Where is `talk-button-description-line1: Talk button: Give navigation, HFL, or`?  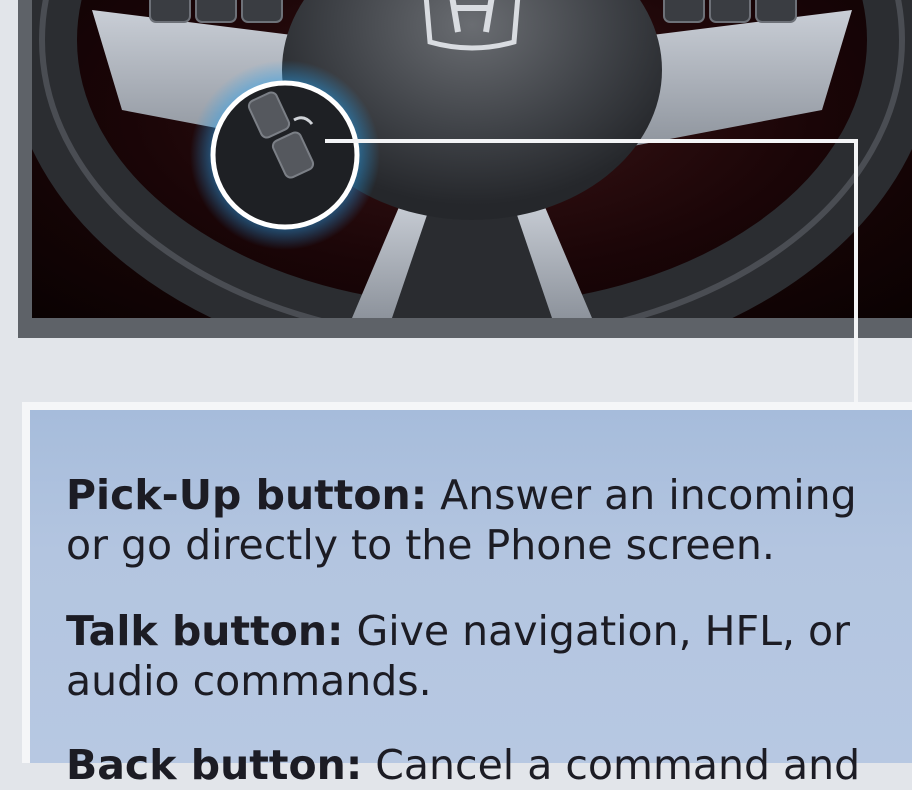 talk-button-description-line1: Talk button: Give navigation, HFL, or is located at coordinates (458, 631).